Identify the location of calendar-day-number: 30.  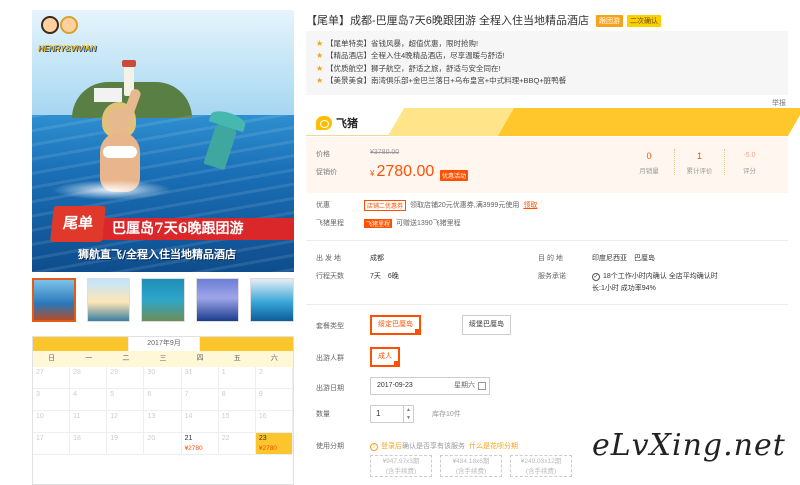
(151, 372).